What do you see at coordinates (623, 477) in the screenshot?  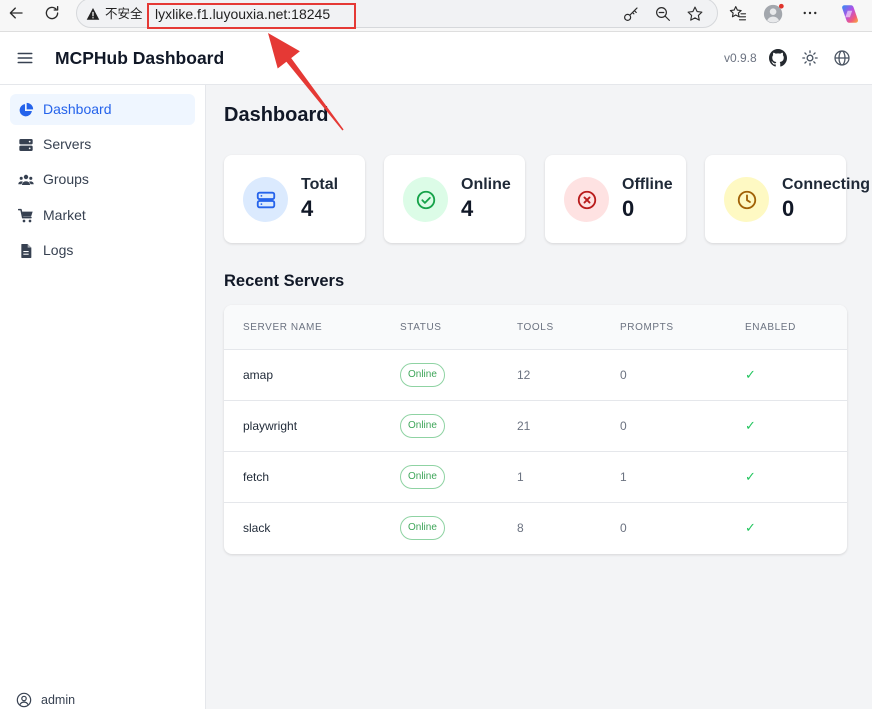 I see `cell-prompts: 1` at bounding box center [623, 477].